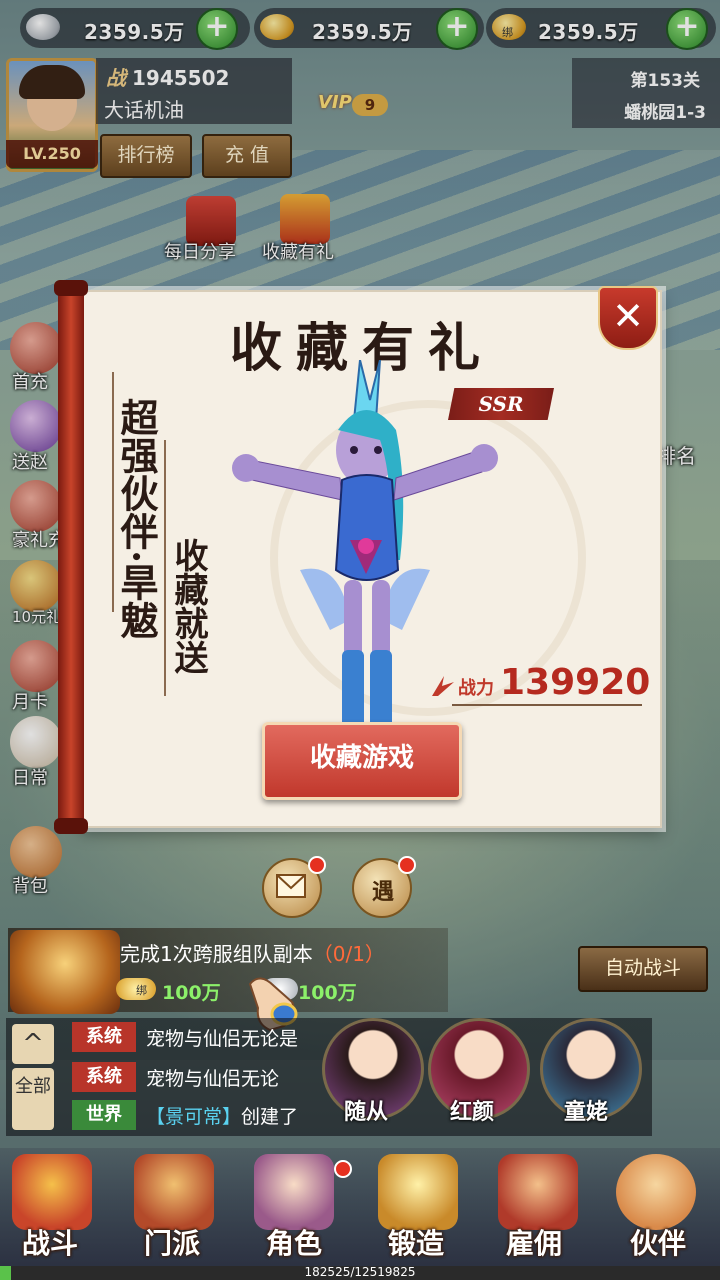  I want to click on chat-message: 【景可常】创建了, so click(222, 1115).